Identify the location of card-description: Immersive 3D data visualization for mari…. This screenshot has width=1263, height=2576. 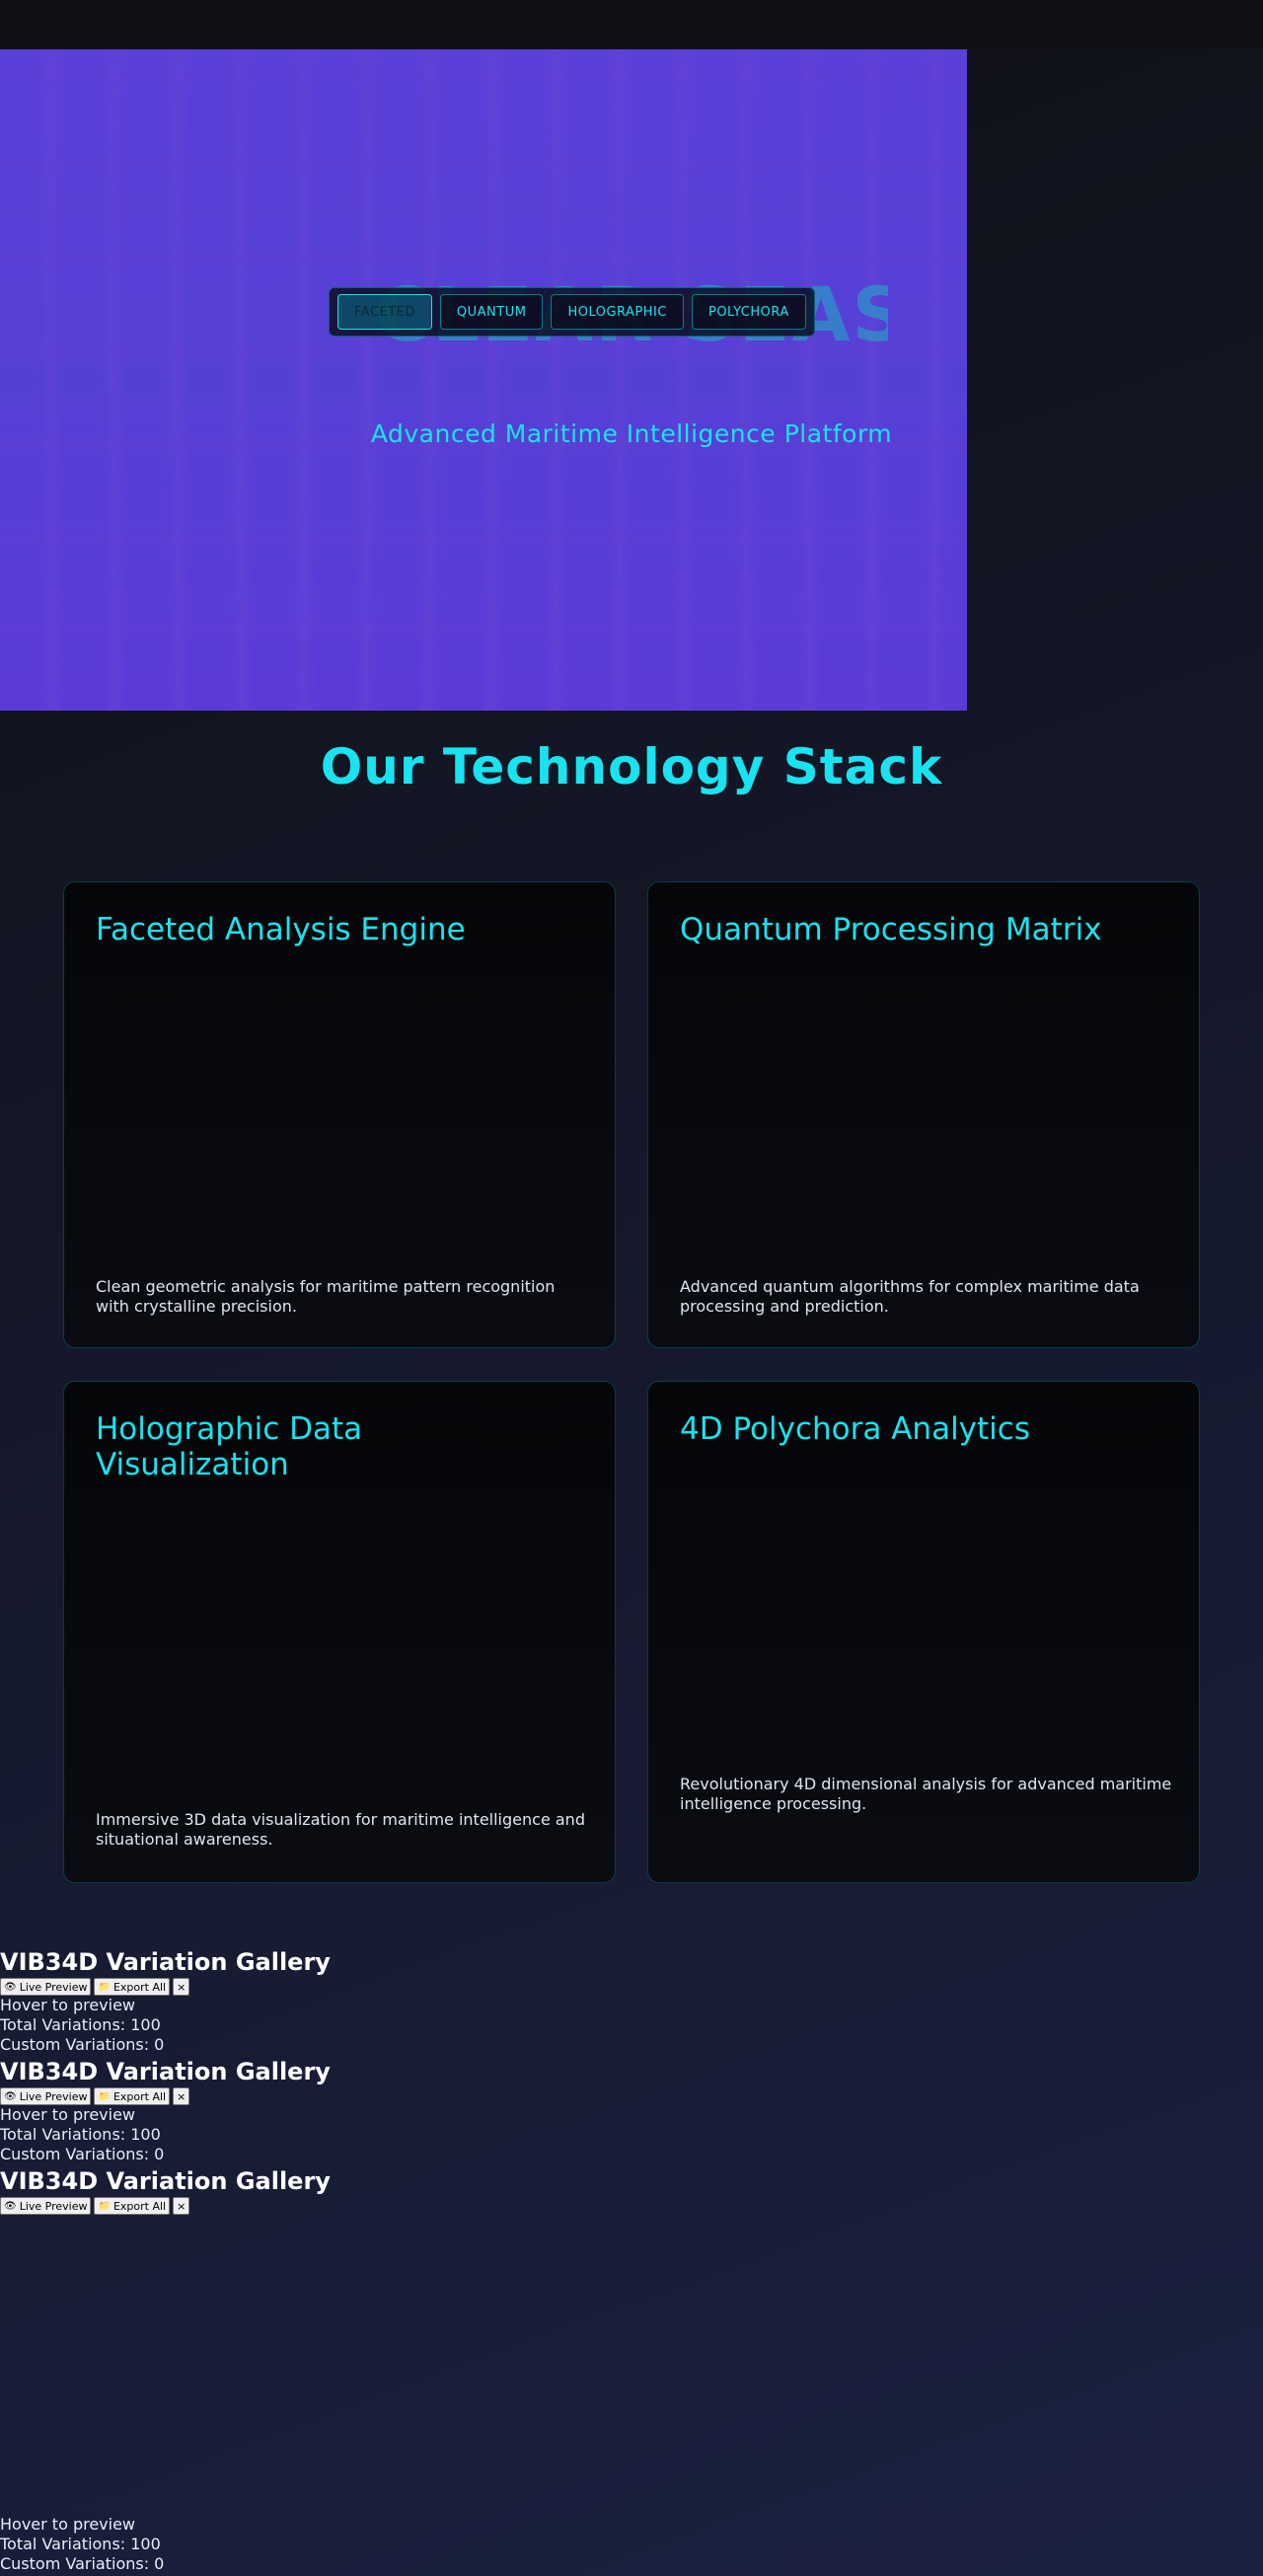
(340, 1829).